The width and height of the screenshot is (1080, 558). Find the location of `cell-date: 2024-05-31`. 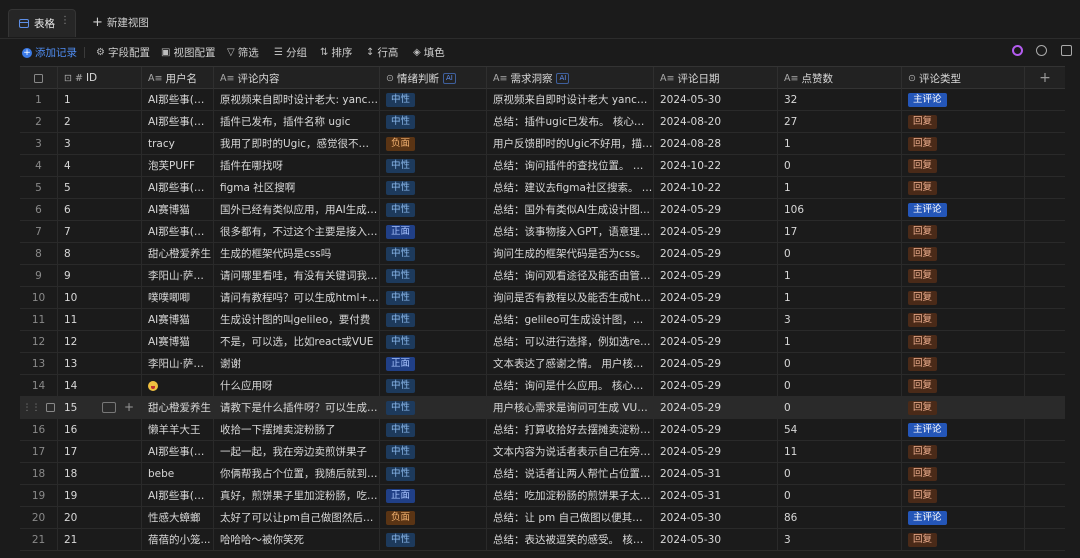

cell-date: 2024-05-31 is located at coordinates (716, 495).